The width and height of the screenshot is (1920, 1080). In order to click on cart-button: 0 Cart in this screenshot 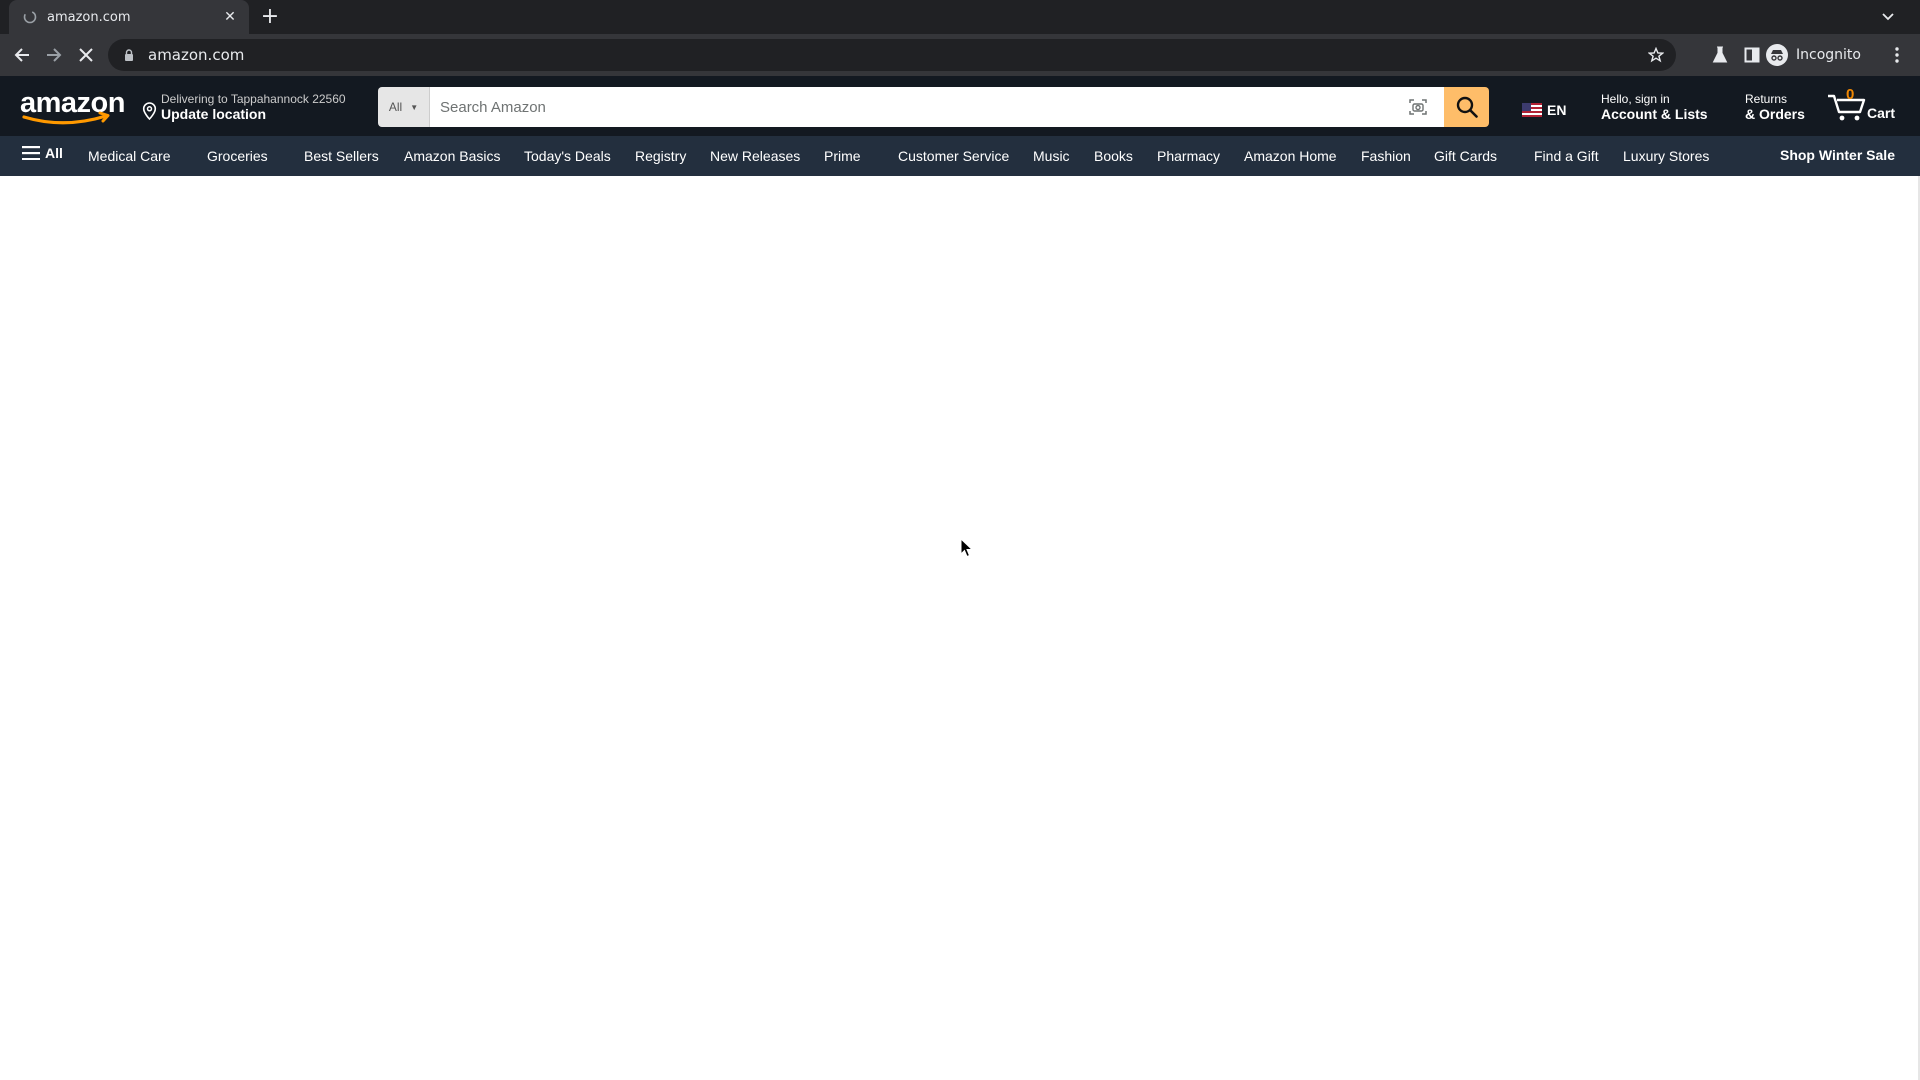, I will do `click(1867, 107)`.